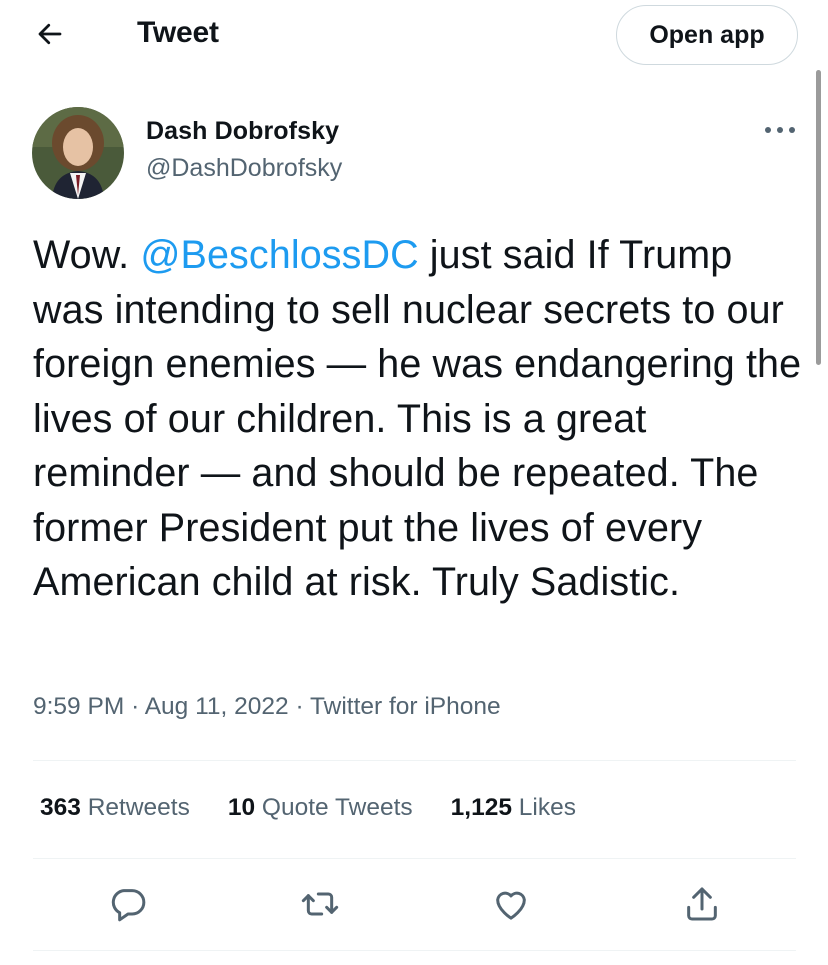  Describe the element at coordinates (414, 910) in the screenshot. I see `action-bar` at that location.